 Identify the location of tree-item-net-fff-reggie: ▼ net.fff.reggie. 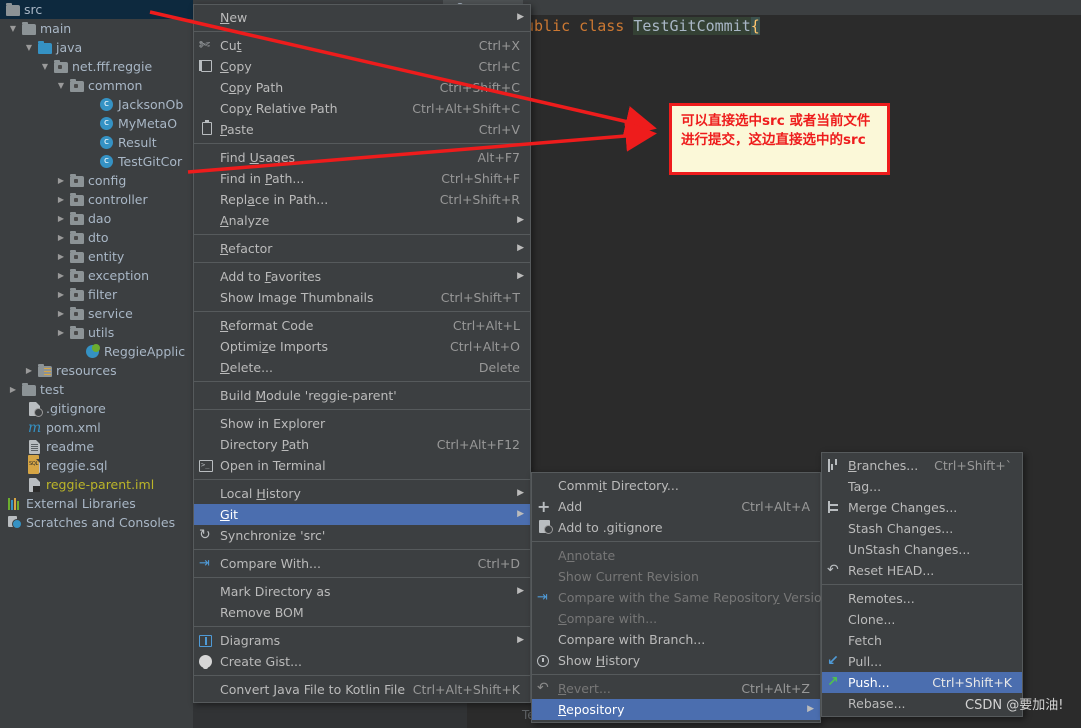
(96, 66).